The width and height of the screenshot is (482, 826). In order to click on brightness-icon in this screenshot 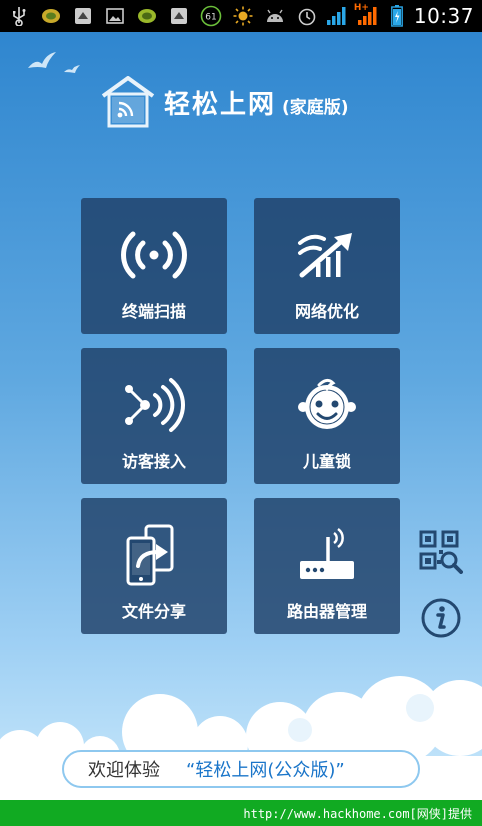, I will do `click(243, 16)`.